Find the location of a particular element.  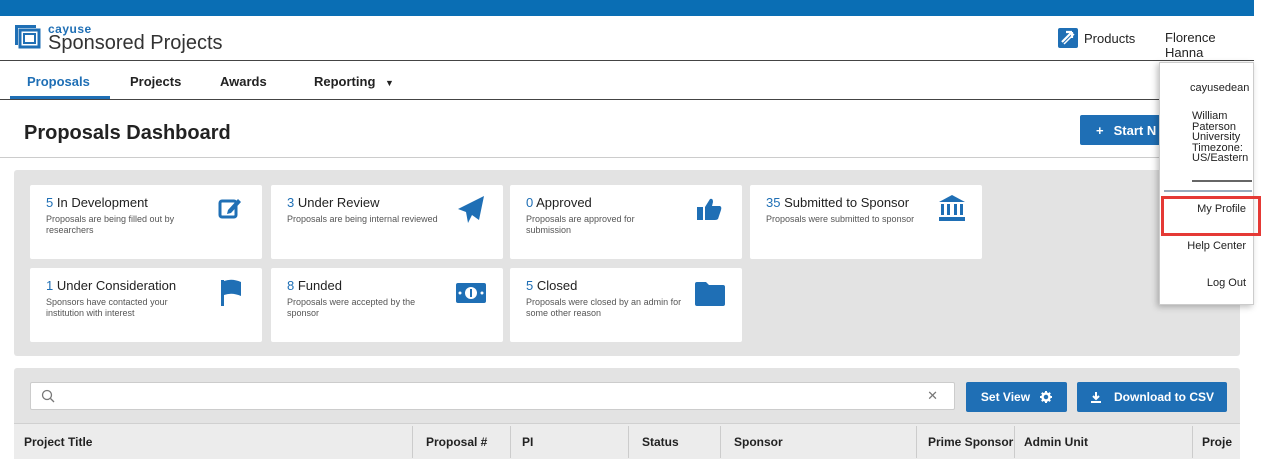

menu-item-help-center: Help Center is located at coordinates (1207, 246).